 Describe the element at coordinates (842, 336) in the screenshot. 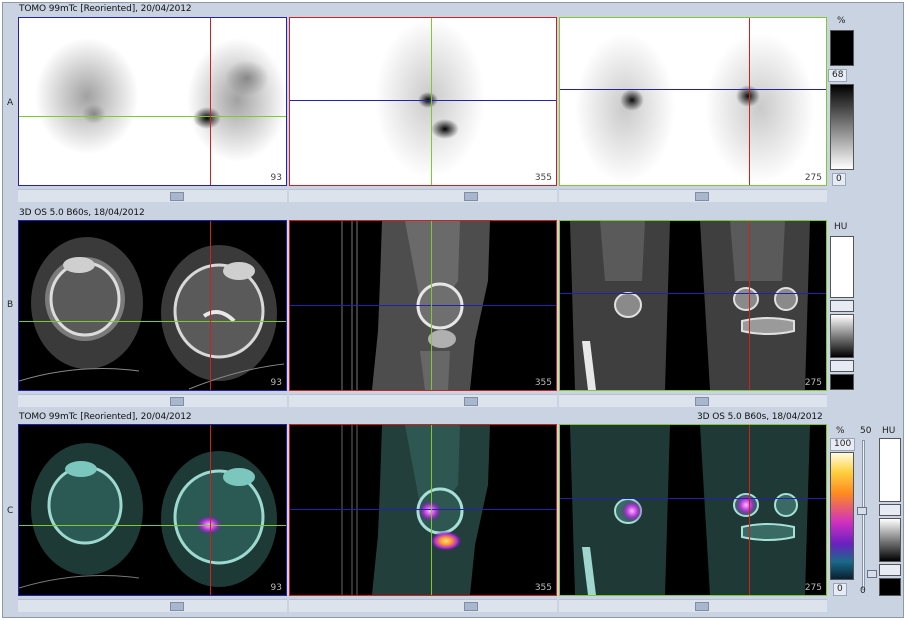

I see `scale-b-colorbar` at that location.